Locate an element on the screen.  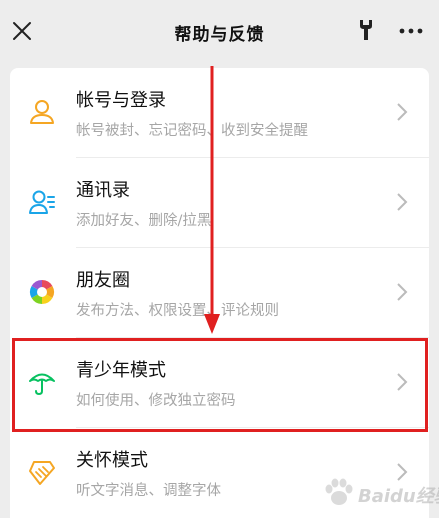
annotation-arrow is located at coordinates (212, 200).